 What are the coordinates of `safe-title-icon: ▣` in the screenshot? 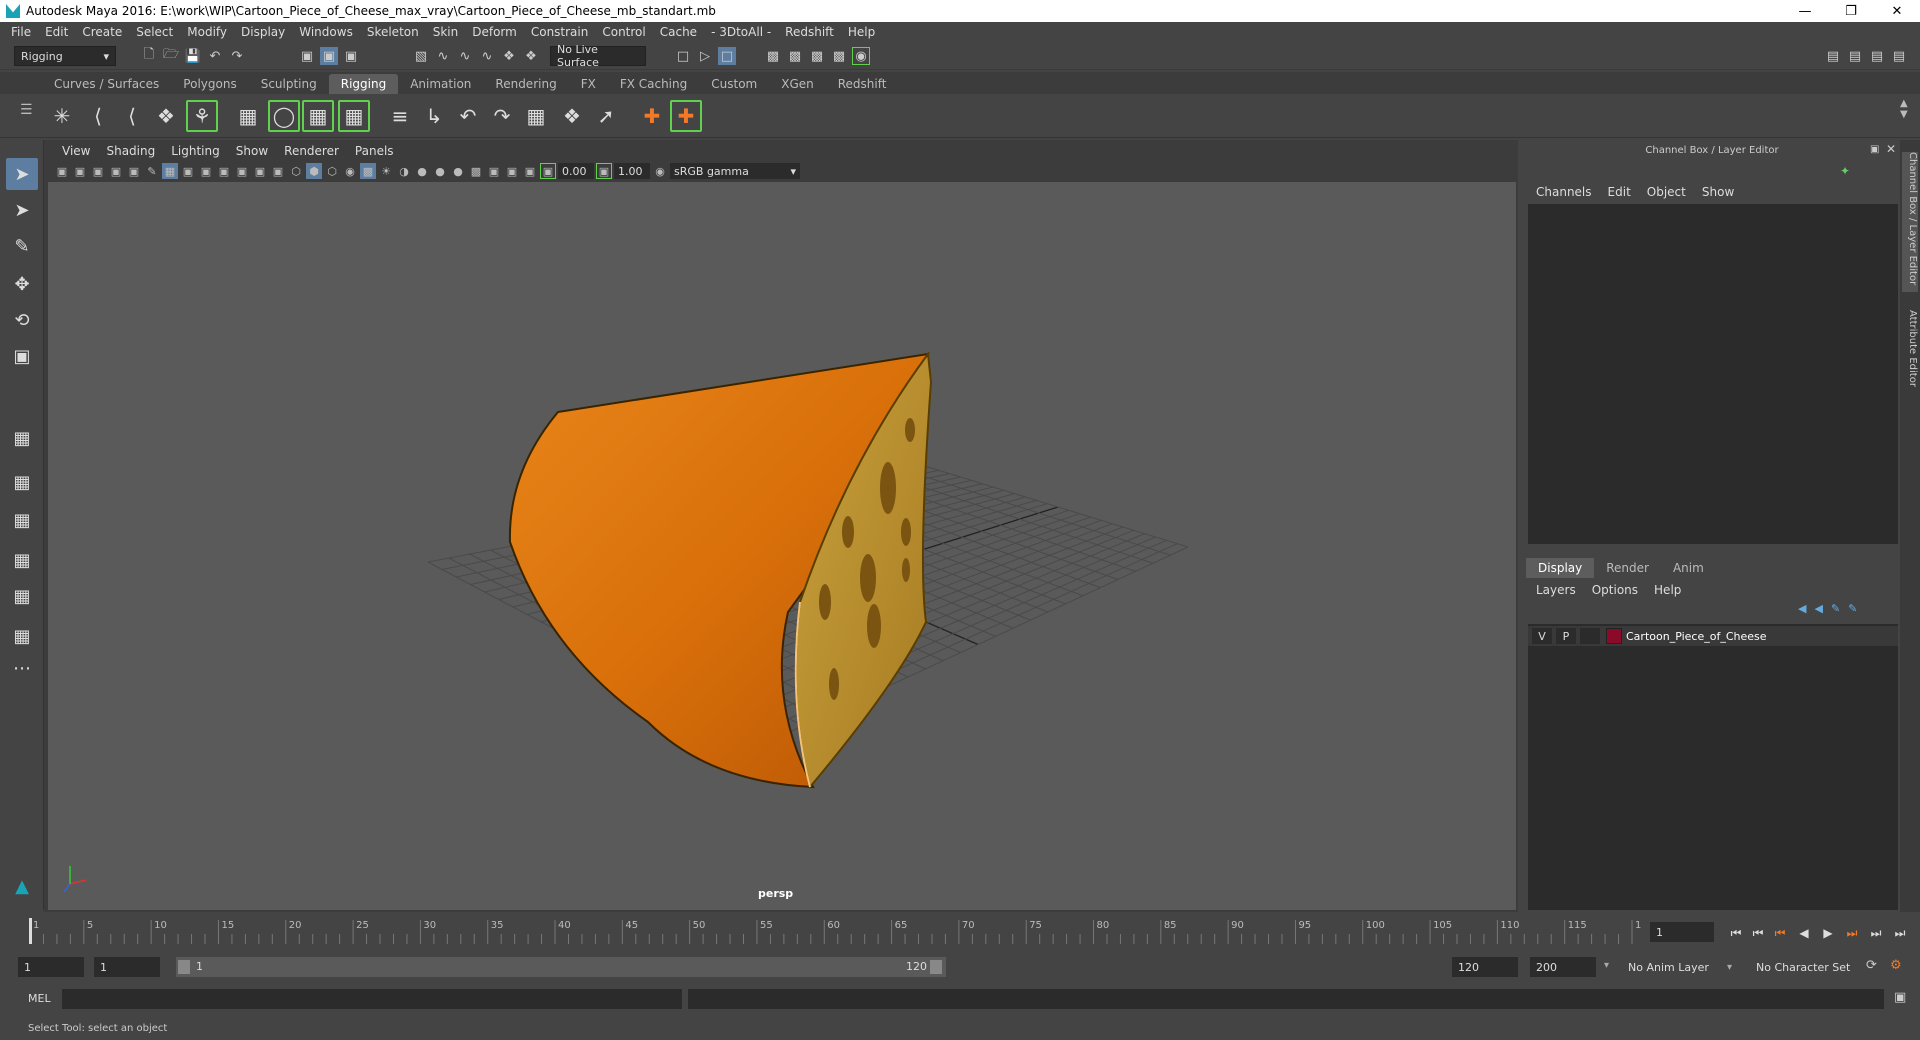 It's located at (278, 171).